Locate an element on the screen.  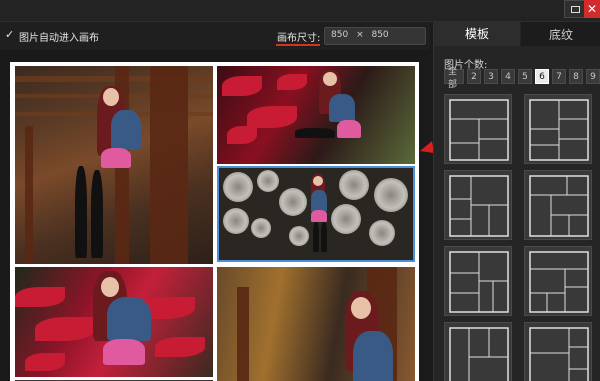
maximize-button is located at coordinates (575, 9).